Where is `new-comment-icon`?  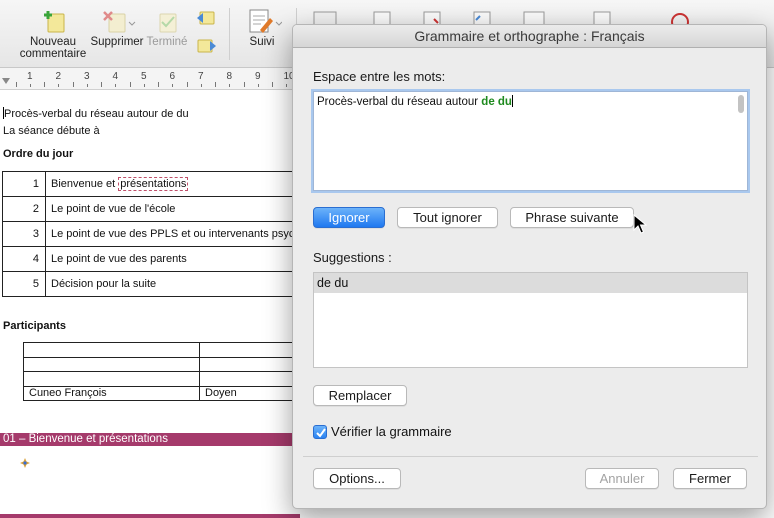 new-comment-icon is located at coordinates (53, 21).